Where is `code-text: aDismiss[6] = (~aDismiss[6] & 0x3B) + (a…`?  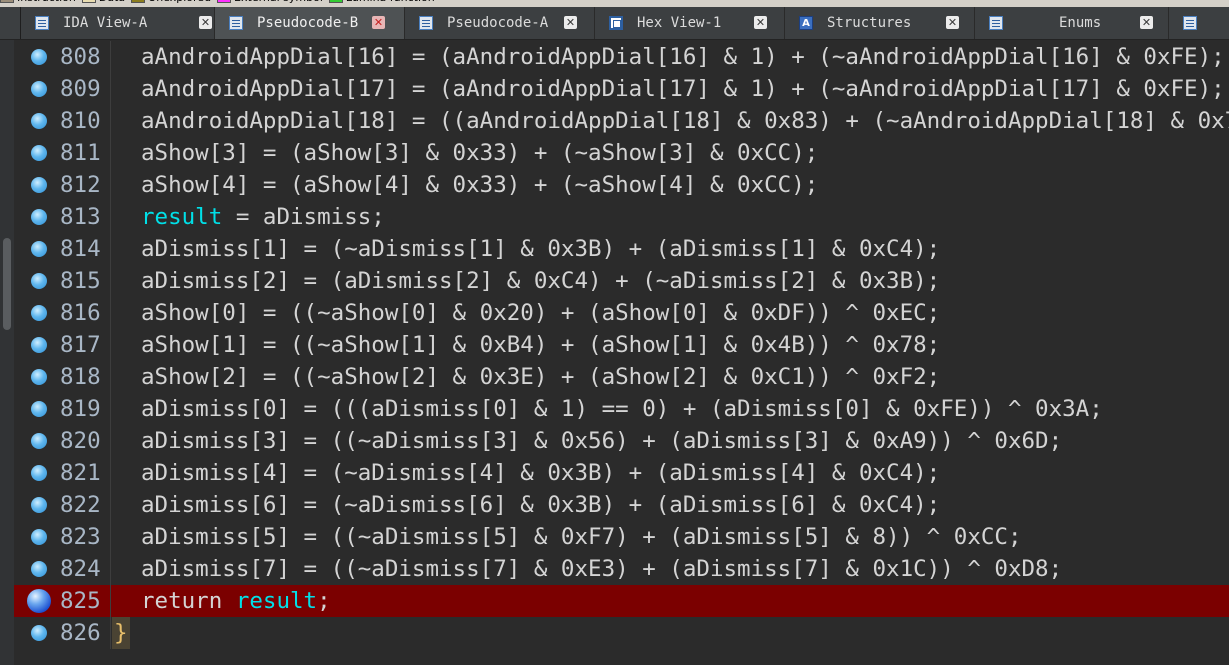
code-text: aDismiss[6] = (~aDismiss[6] & 0x3B) + (a… is located at coordinates (541, 505).